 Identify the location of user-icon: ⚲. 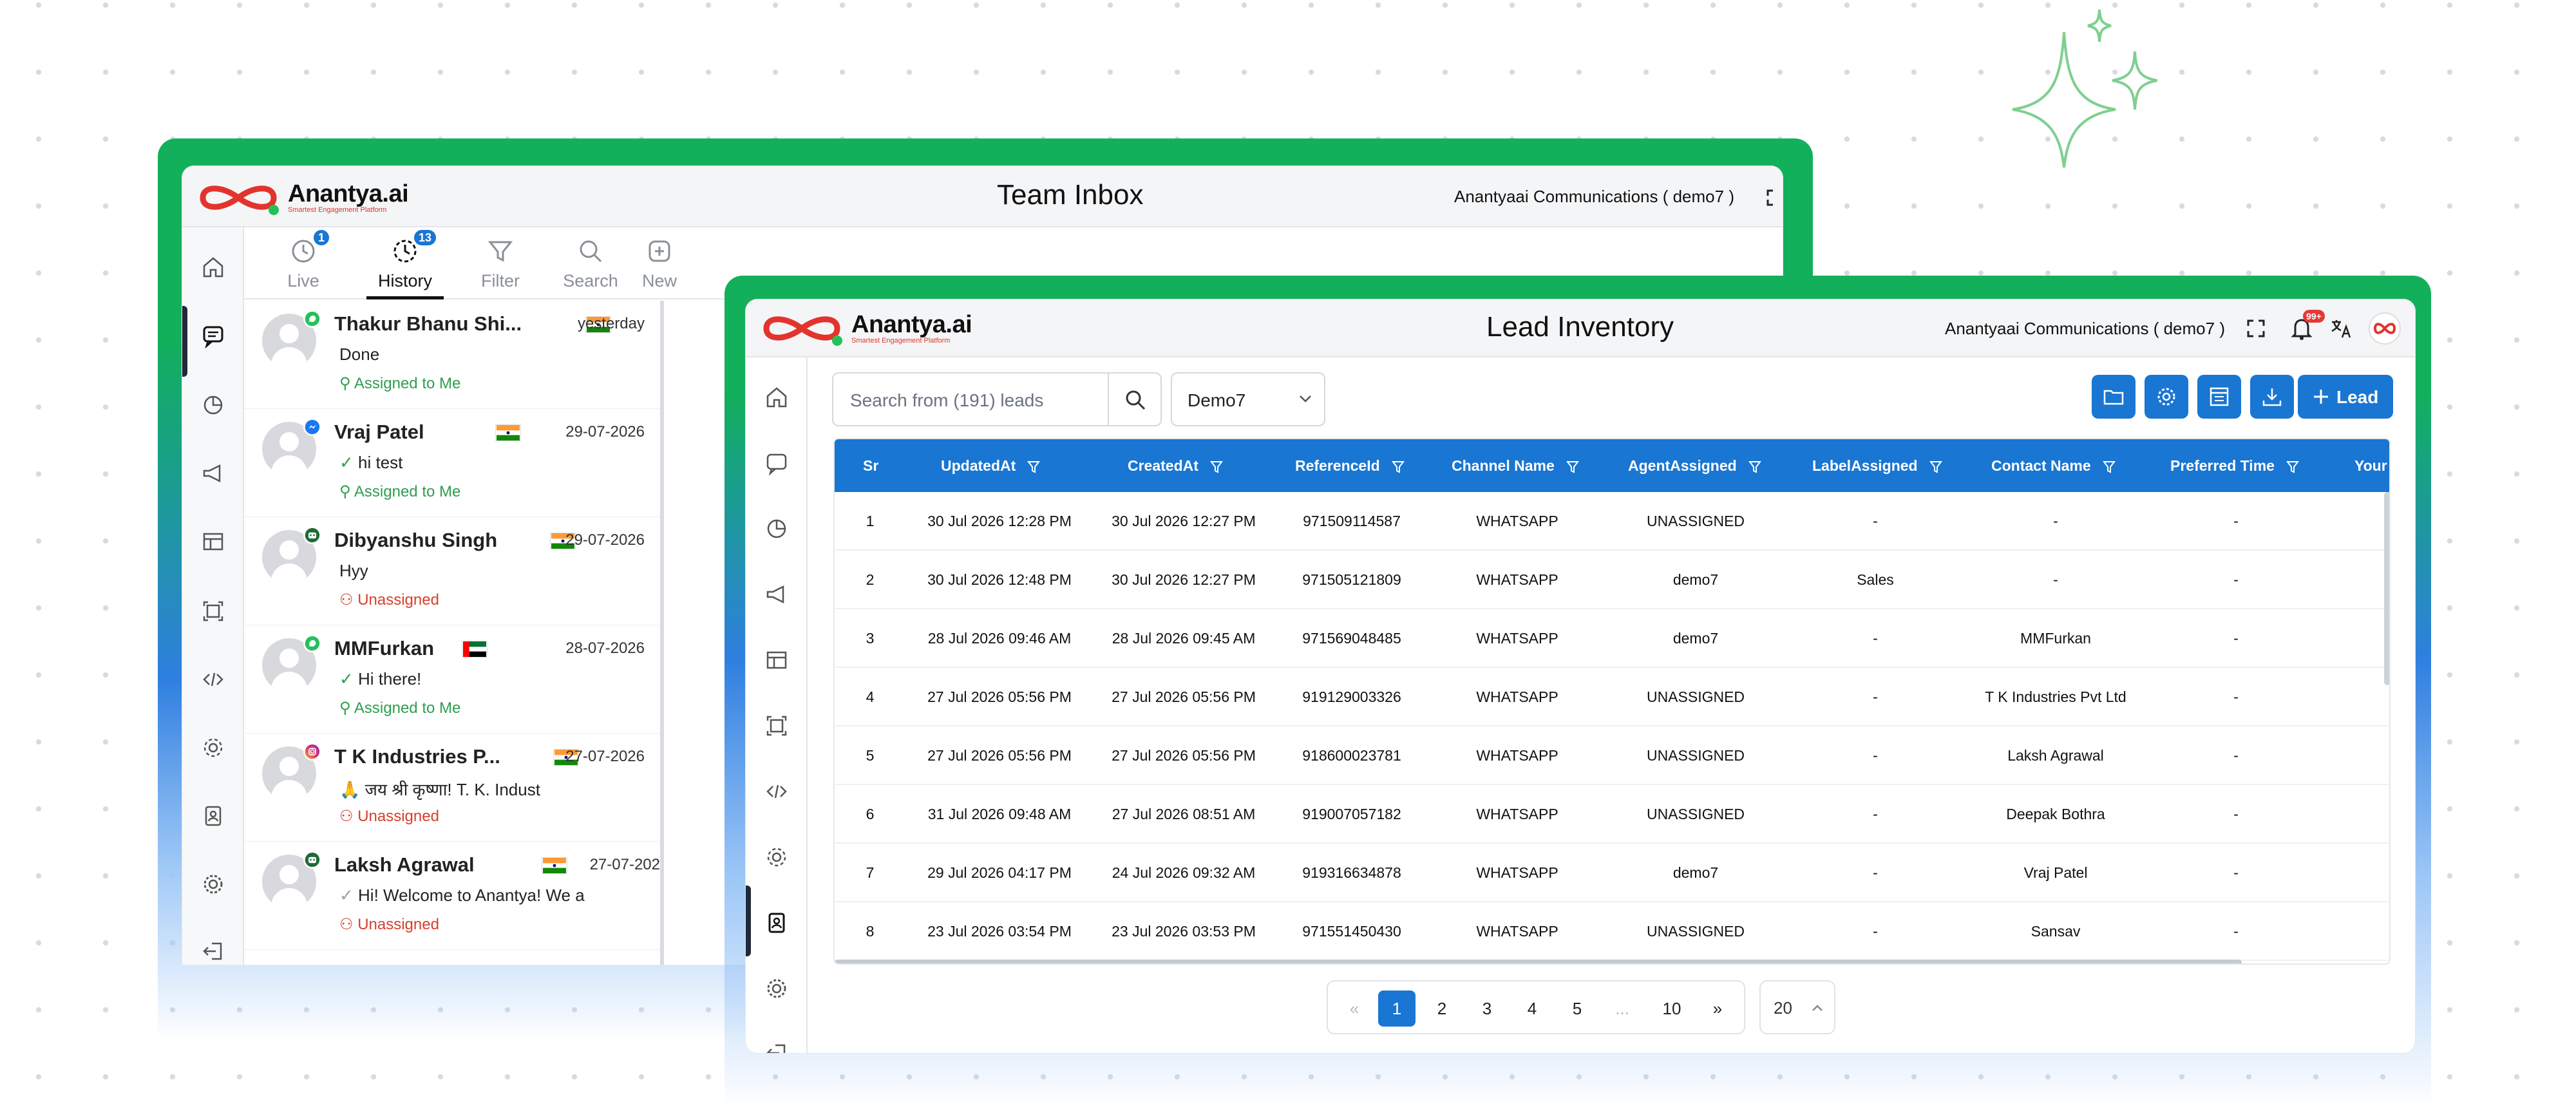
(347, 384).